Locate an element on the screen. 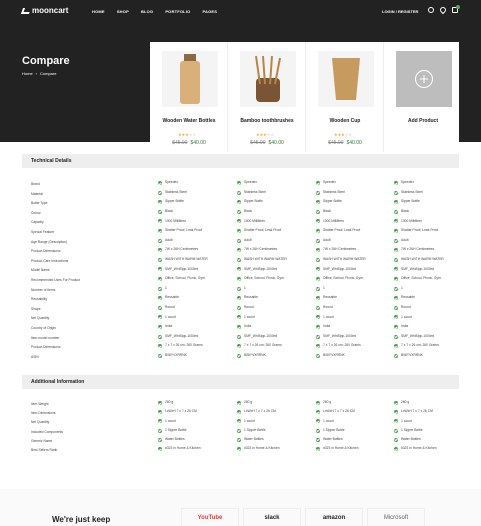 The image size is (481, 526). product-name: Wooden Water Bottles is located at coordinates (189, 121).